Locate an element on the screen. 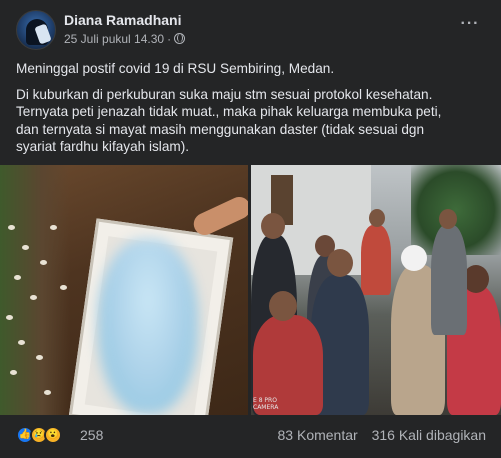 Image resolution: width=501 pixels, height=458 pixels. reaction-count: 258 is located at coordinates (91, 435).